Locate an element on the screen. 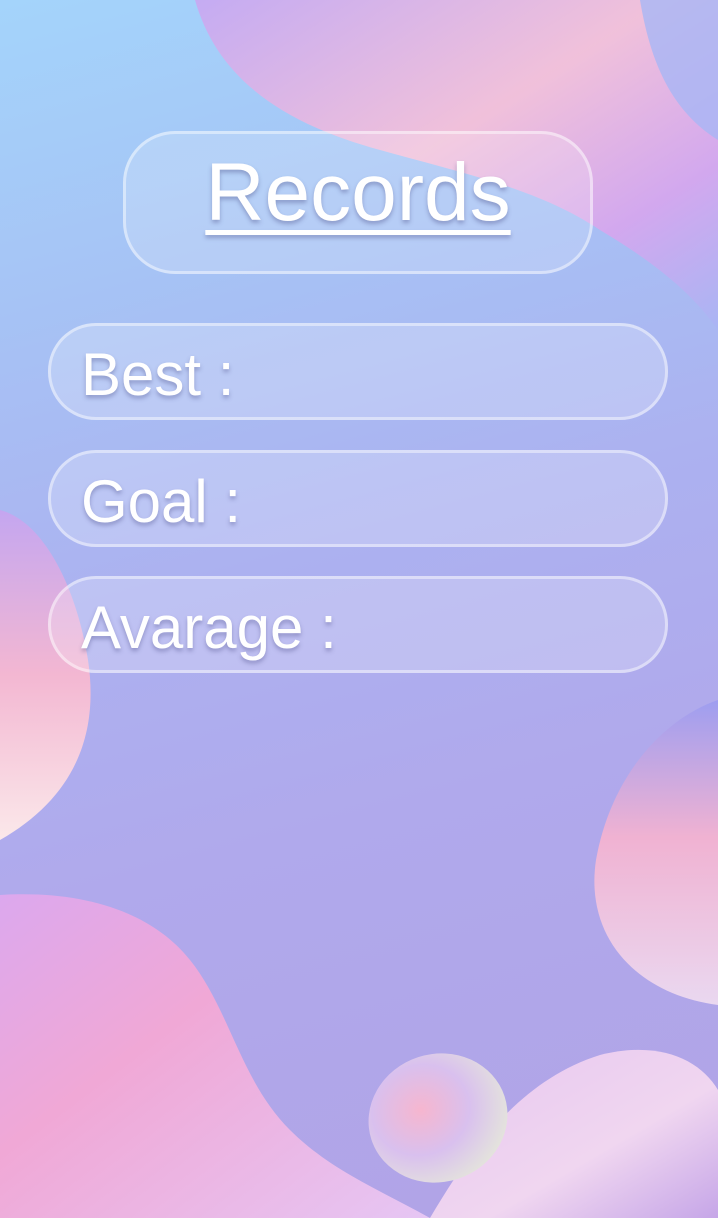 This screenshot has height=1218, width=718. average-record-field: Avarage : is located at coordinates (358, 624).